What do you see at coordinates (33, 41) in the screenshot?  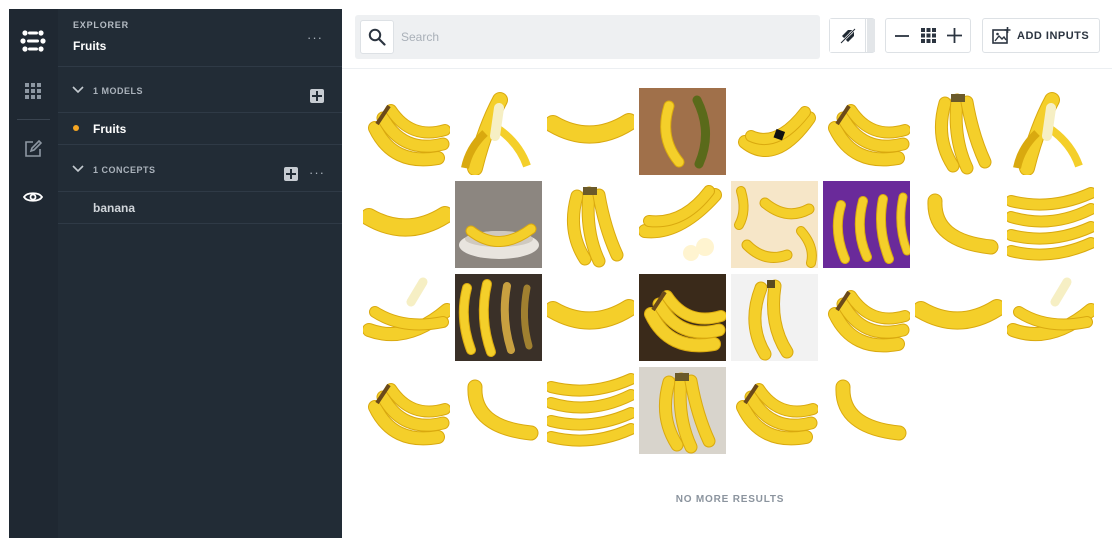 I see `app-logo-icon` at bounding box center [33, 41].